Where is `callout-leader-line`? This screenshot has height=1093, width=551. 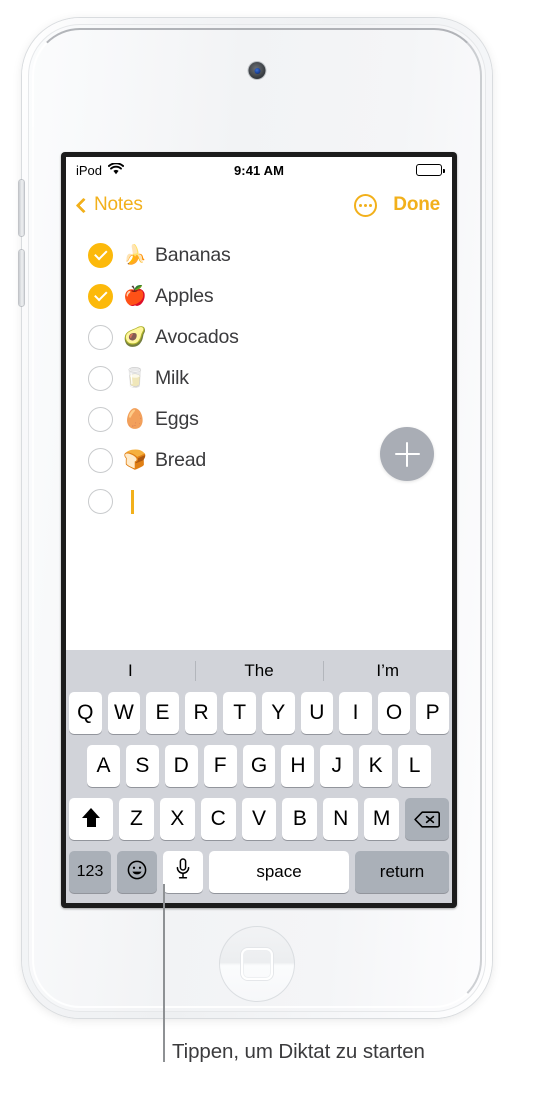
callout-leader-line is located at coordinates (164, 973).